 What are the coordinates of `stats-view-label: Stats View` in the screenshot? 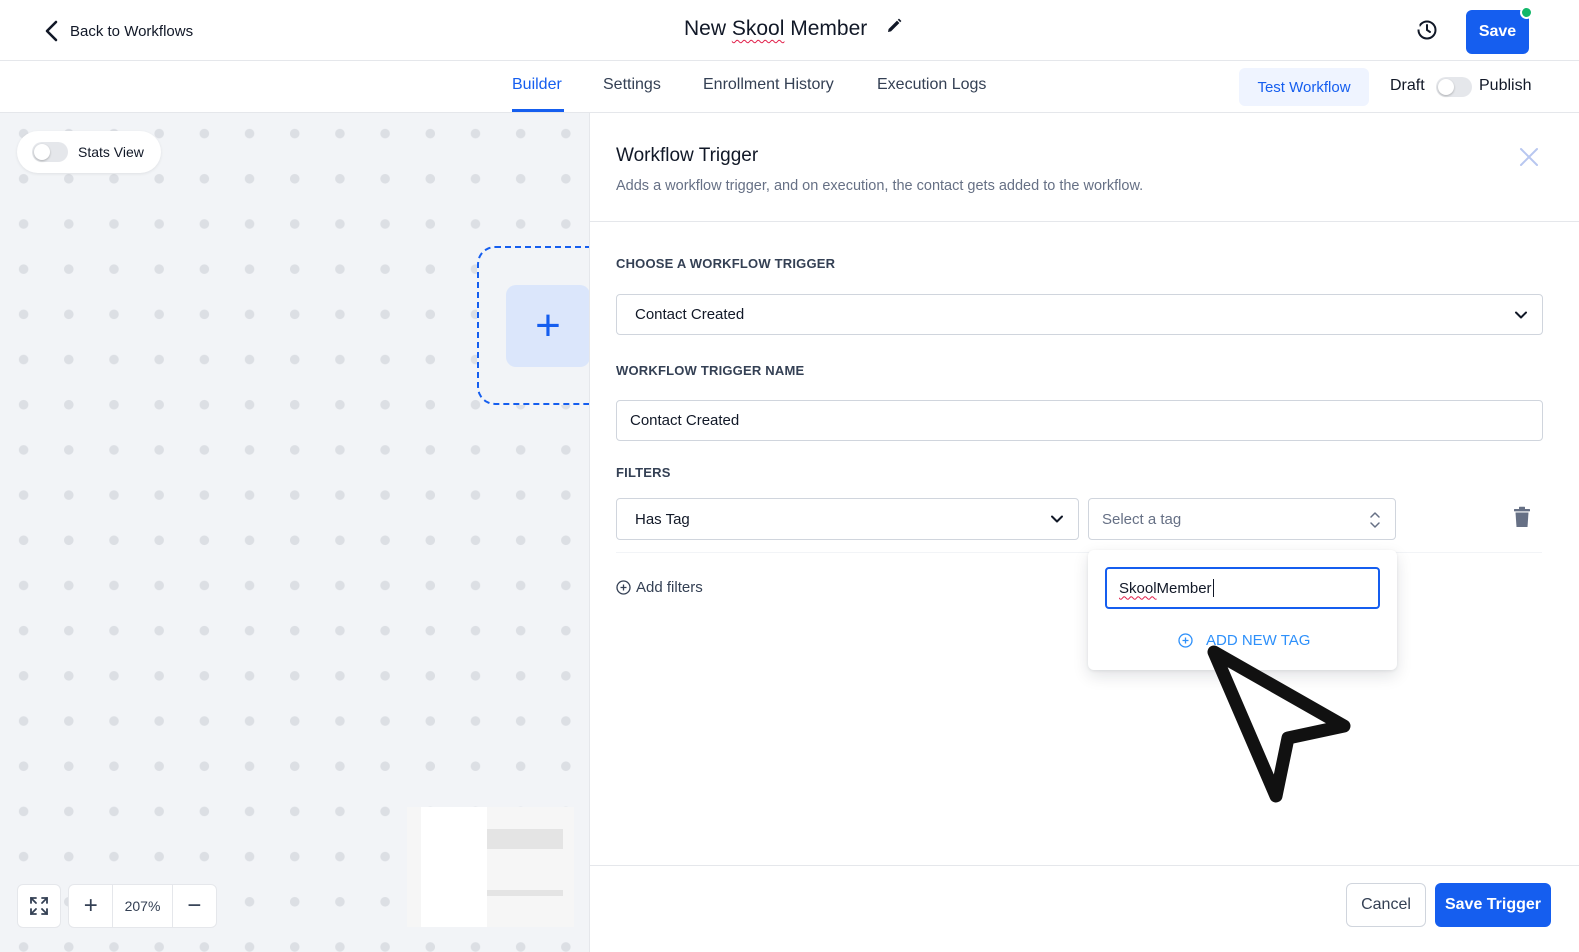 It's located at (111, 152).